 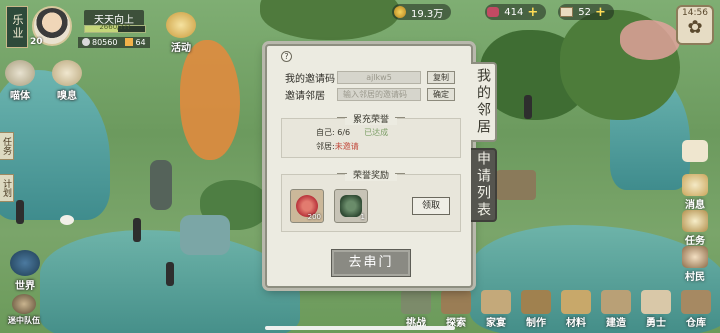 I want to click on coin-icon, so click(x=400, y=12).